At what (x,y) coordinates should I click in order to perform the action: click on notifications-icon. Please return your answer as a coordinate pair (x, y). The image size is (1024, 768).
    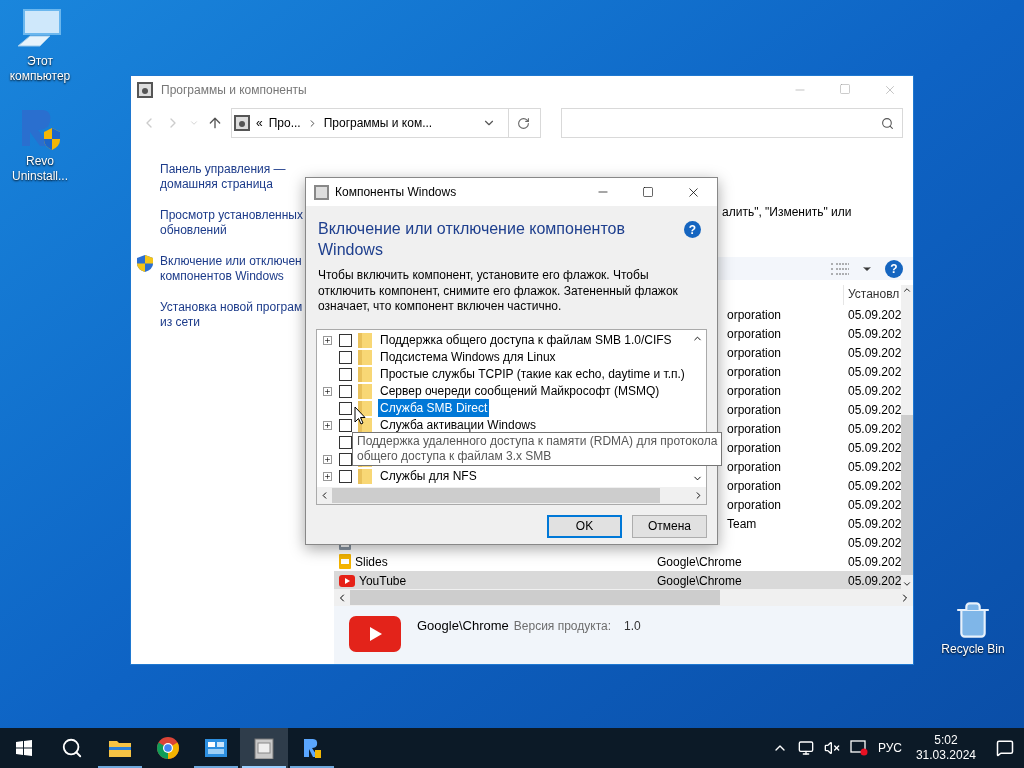
    Looking at the image, I should click on (1005, 748).